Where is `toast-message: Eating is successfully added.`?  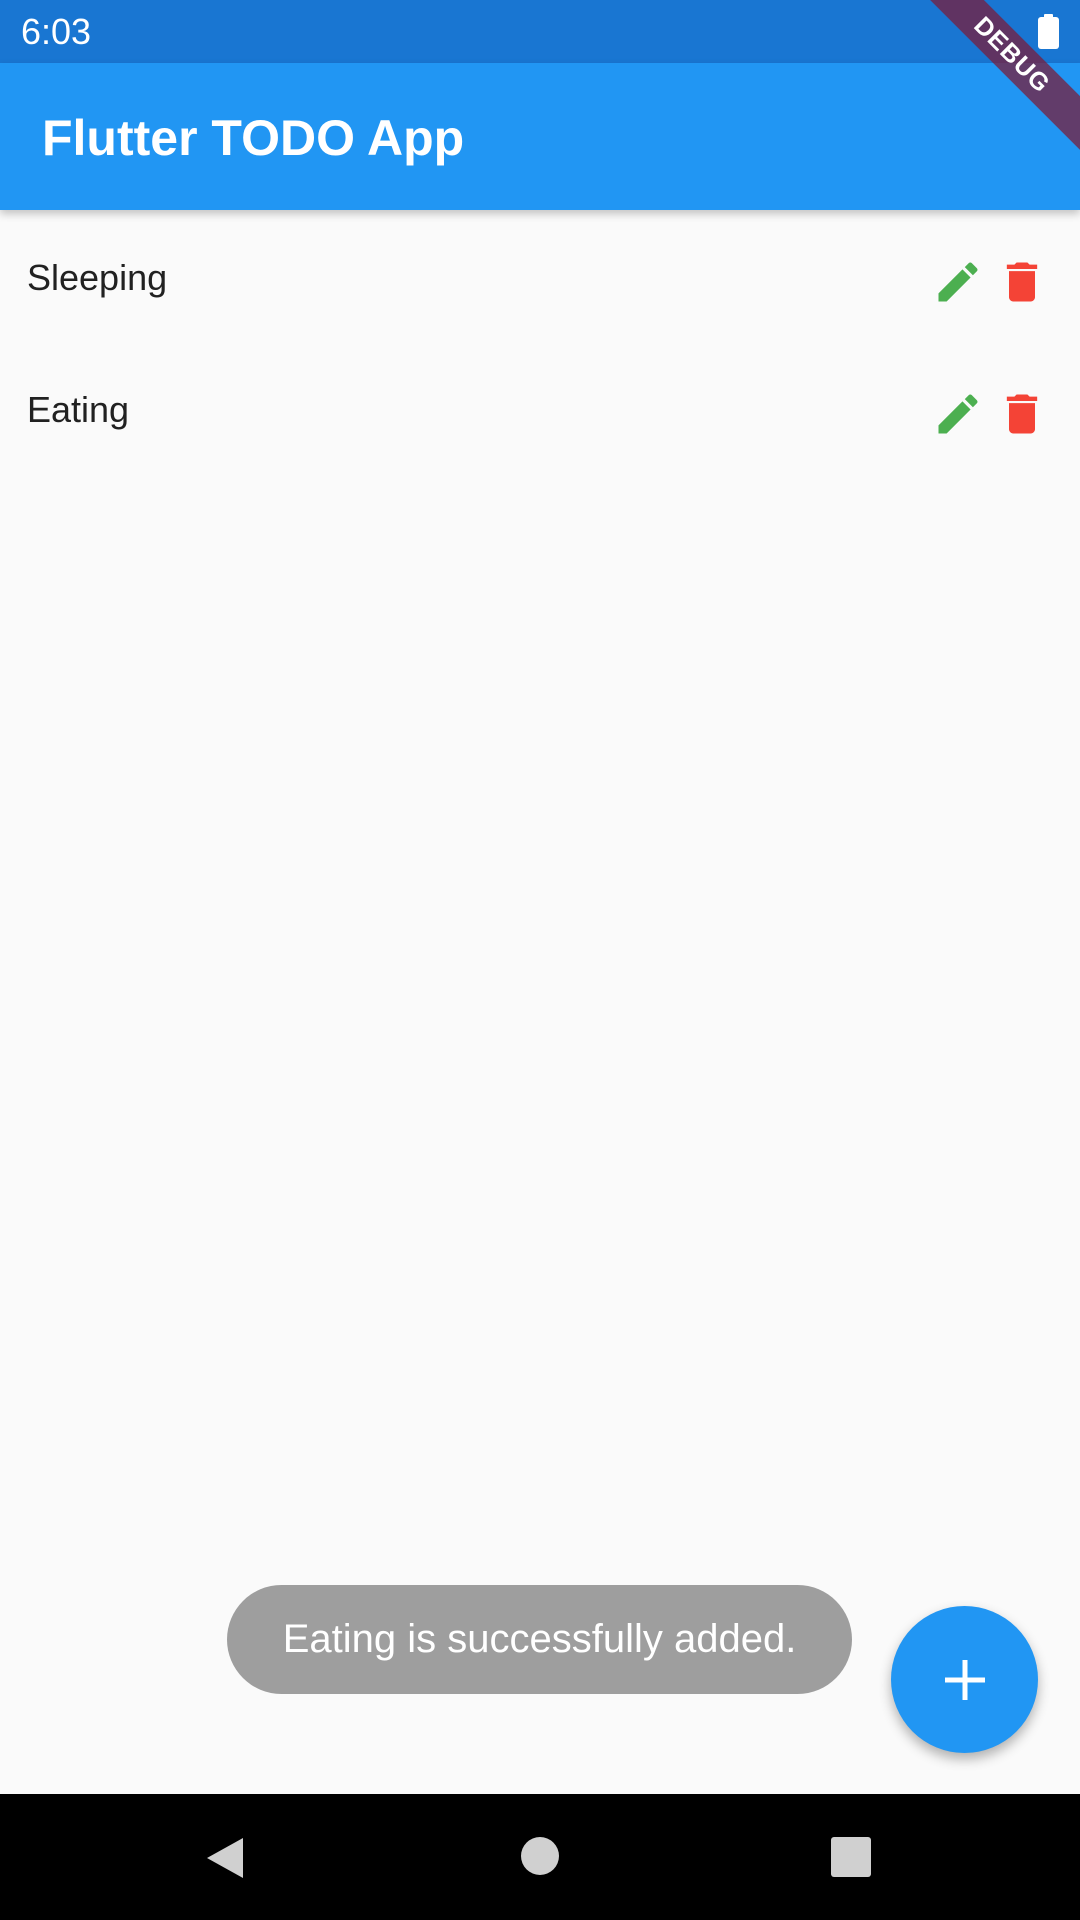
toast-message: Eating is successfully added. is located at coordinates (539, 1639).